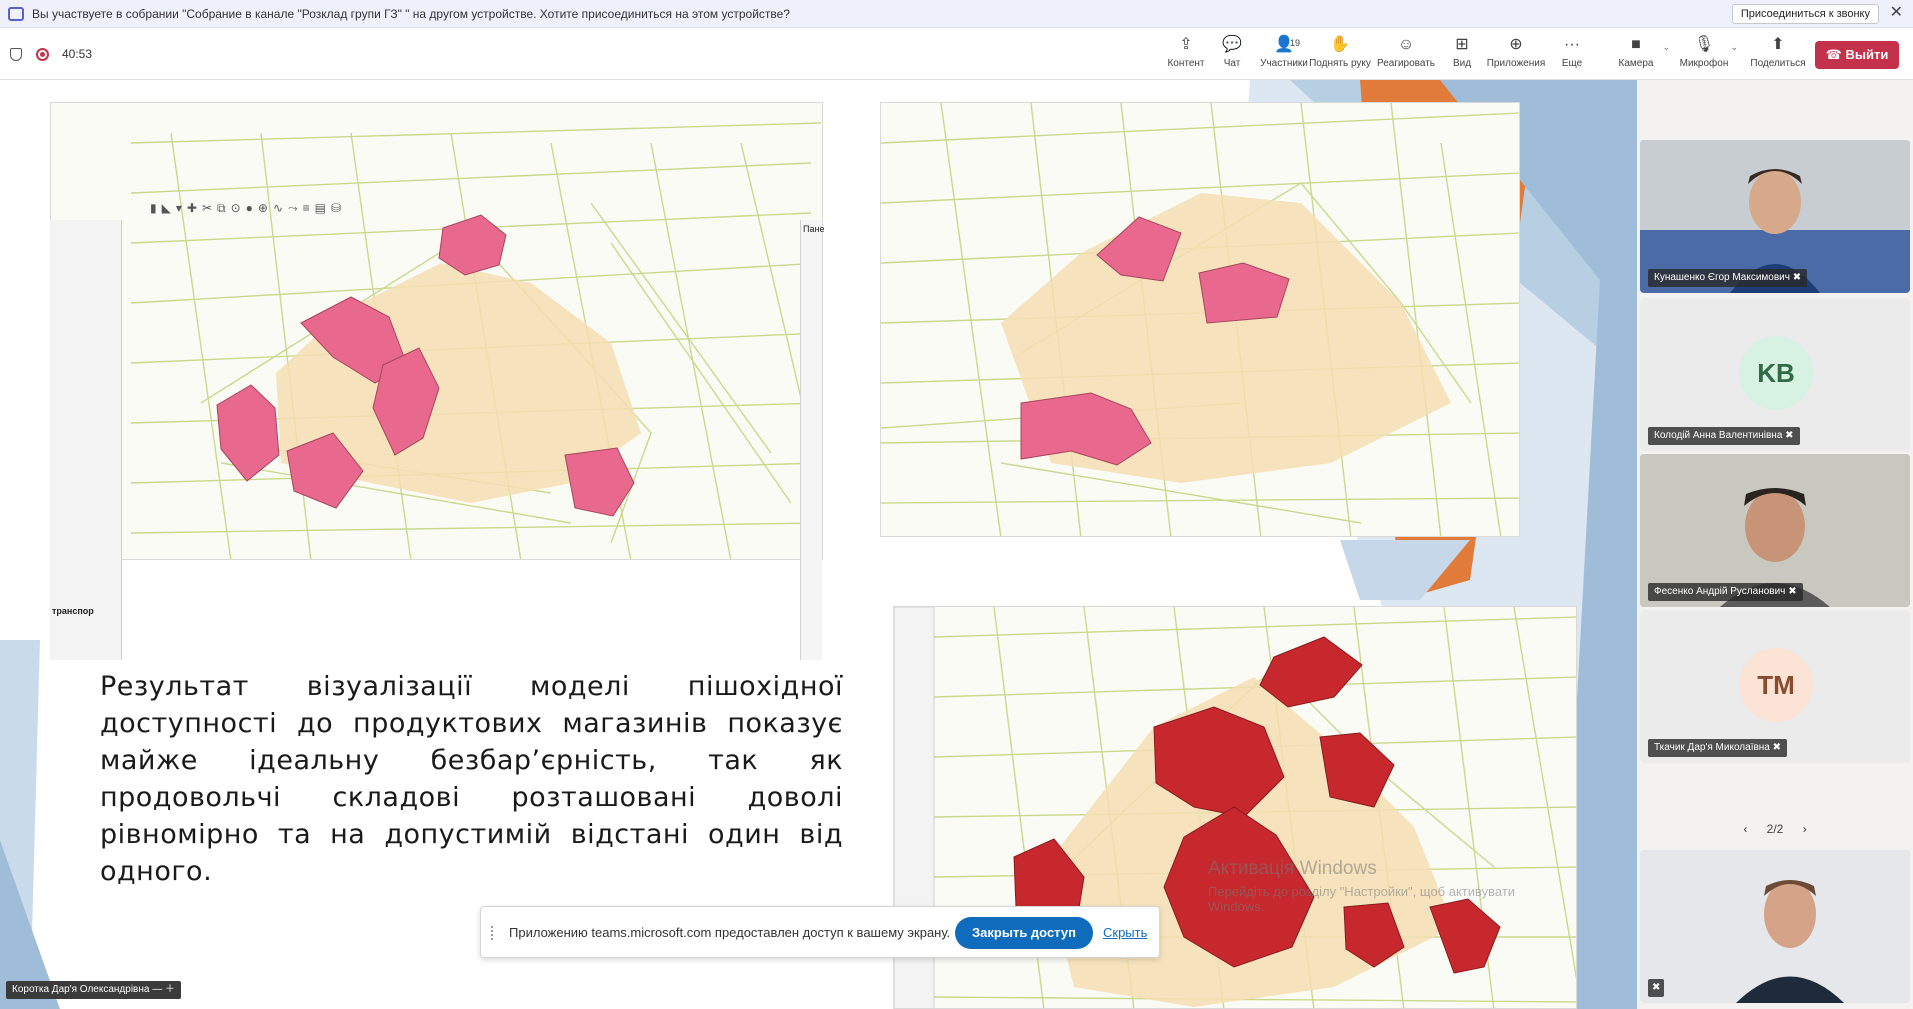 This screenshot has height=1009, width=1913. I want to click on participants-icon: 👤, so click(1284, 44).